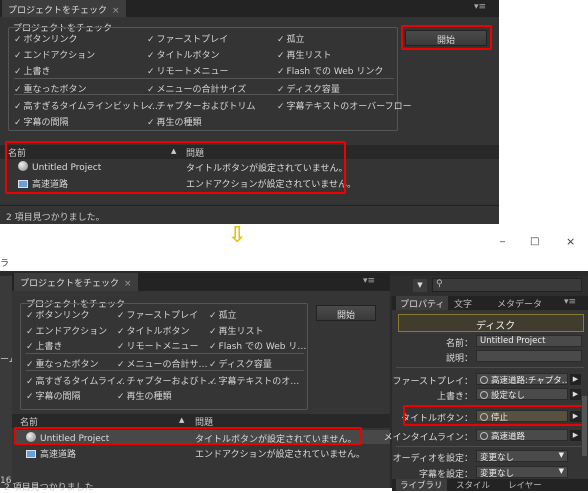 The height and width of the screenshot is (493, 588). Describe the element at coordinates (522, 394) in the screenshot. I see `overwrite-field: 設定なし` at that location.